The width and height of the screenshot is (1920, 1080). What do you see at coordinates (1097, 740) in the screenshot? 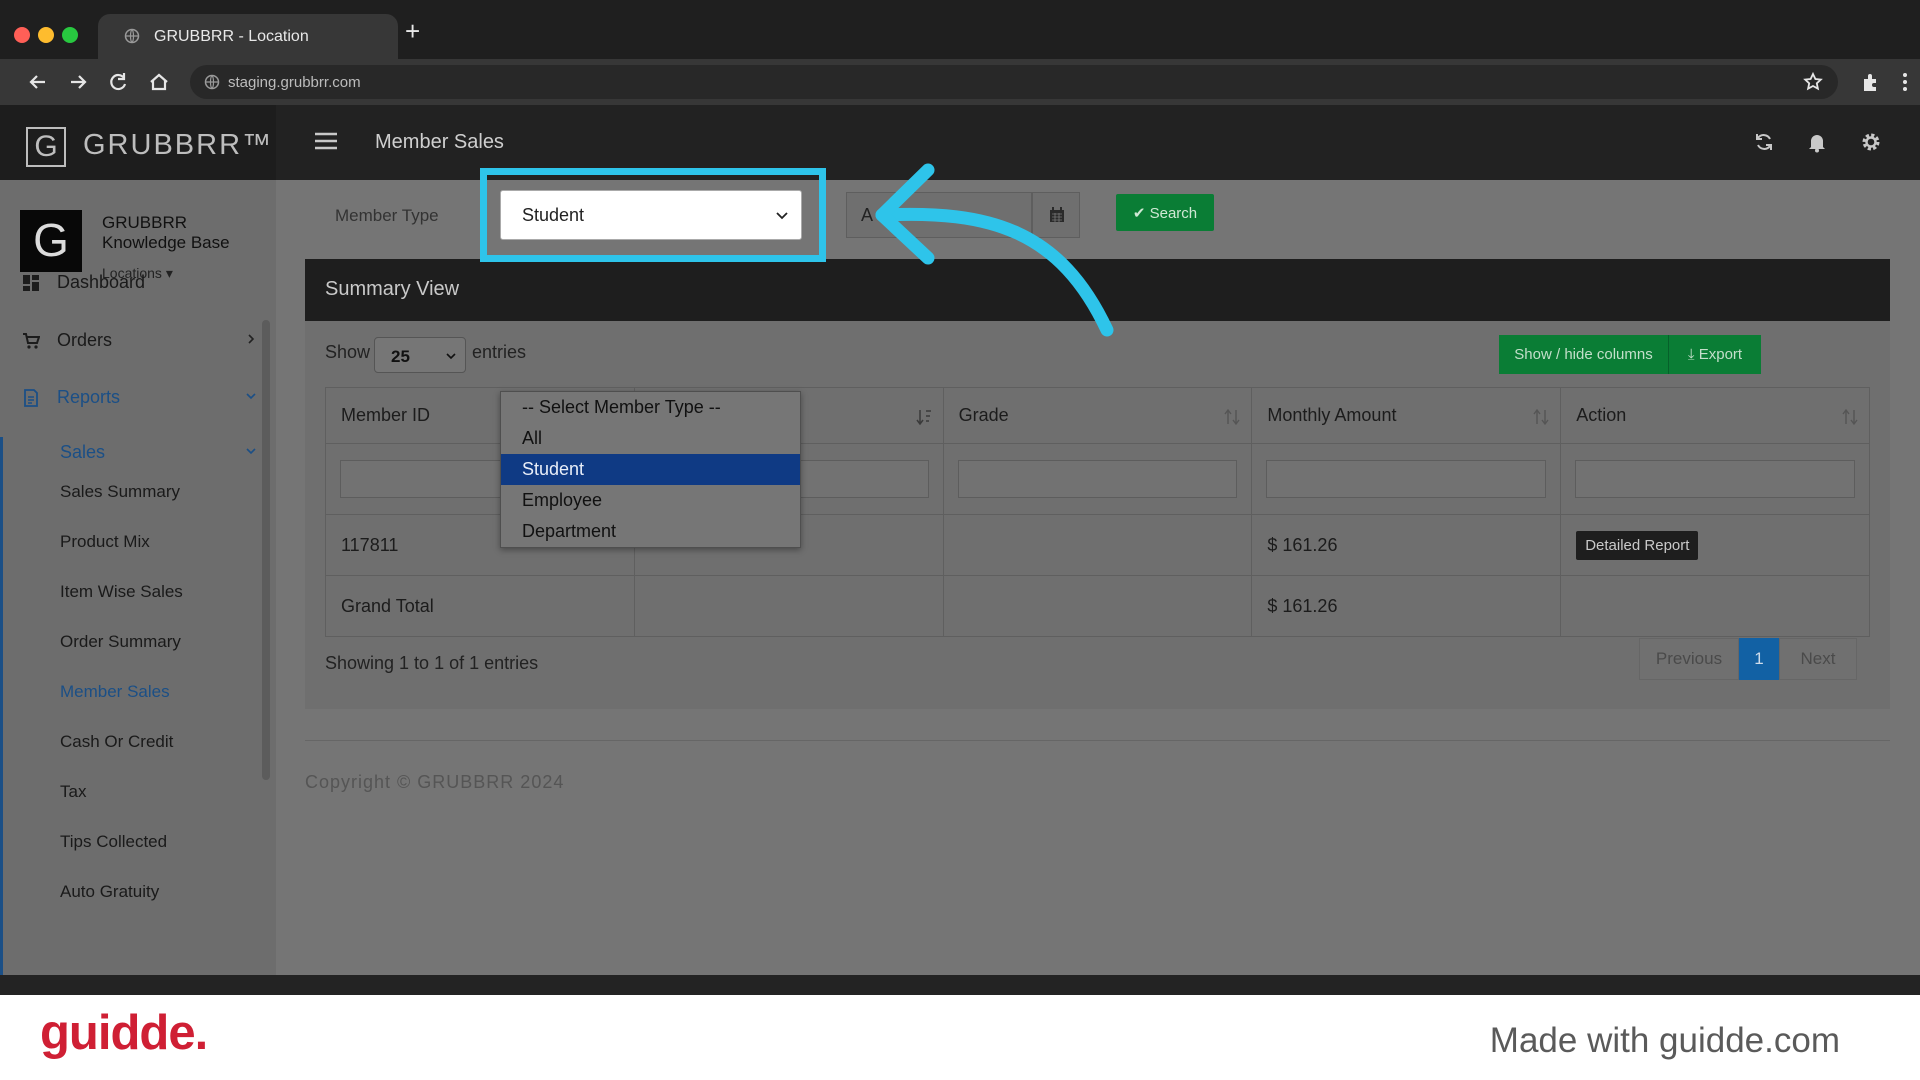
I see `divider` at bounding box center [1097, 740].